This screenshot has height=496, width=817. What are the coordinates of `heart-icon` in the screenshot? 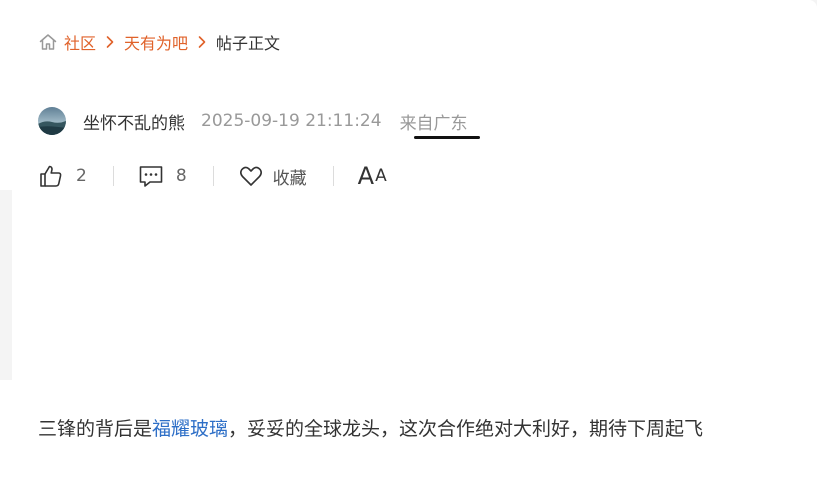 It's located at (251, 176).